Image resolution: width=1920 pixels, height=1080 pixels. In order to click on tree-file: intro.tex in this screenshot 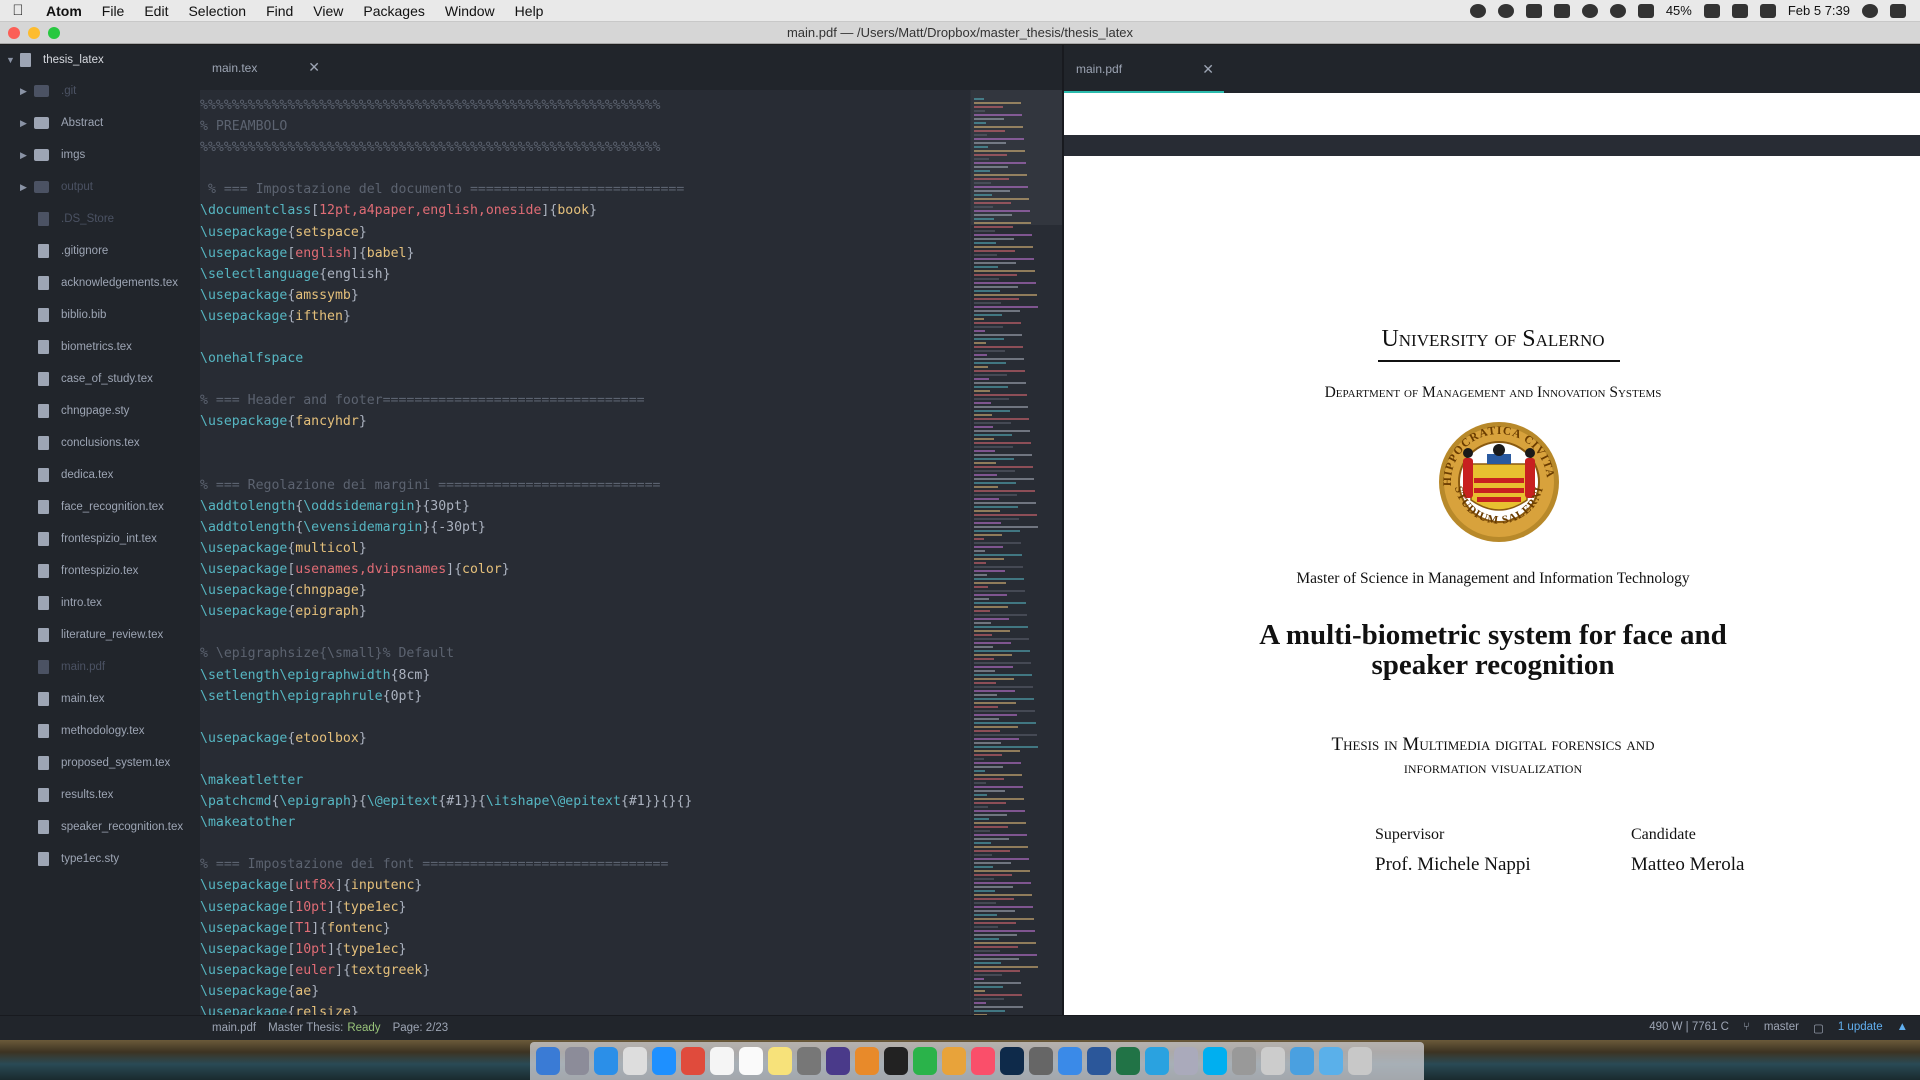, I will do `click(100, 603)`.